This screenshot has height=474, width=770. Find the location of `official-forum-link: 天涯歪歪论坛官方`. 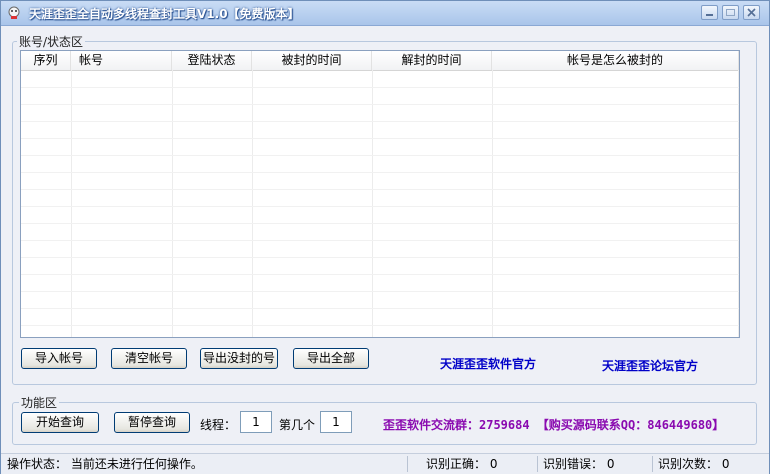

official-forum-link: 天涯歪歪论坛官方 is located at coordinates (650, 365).